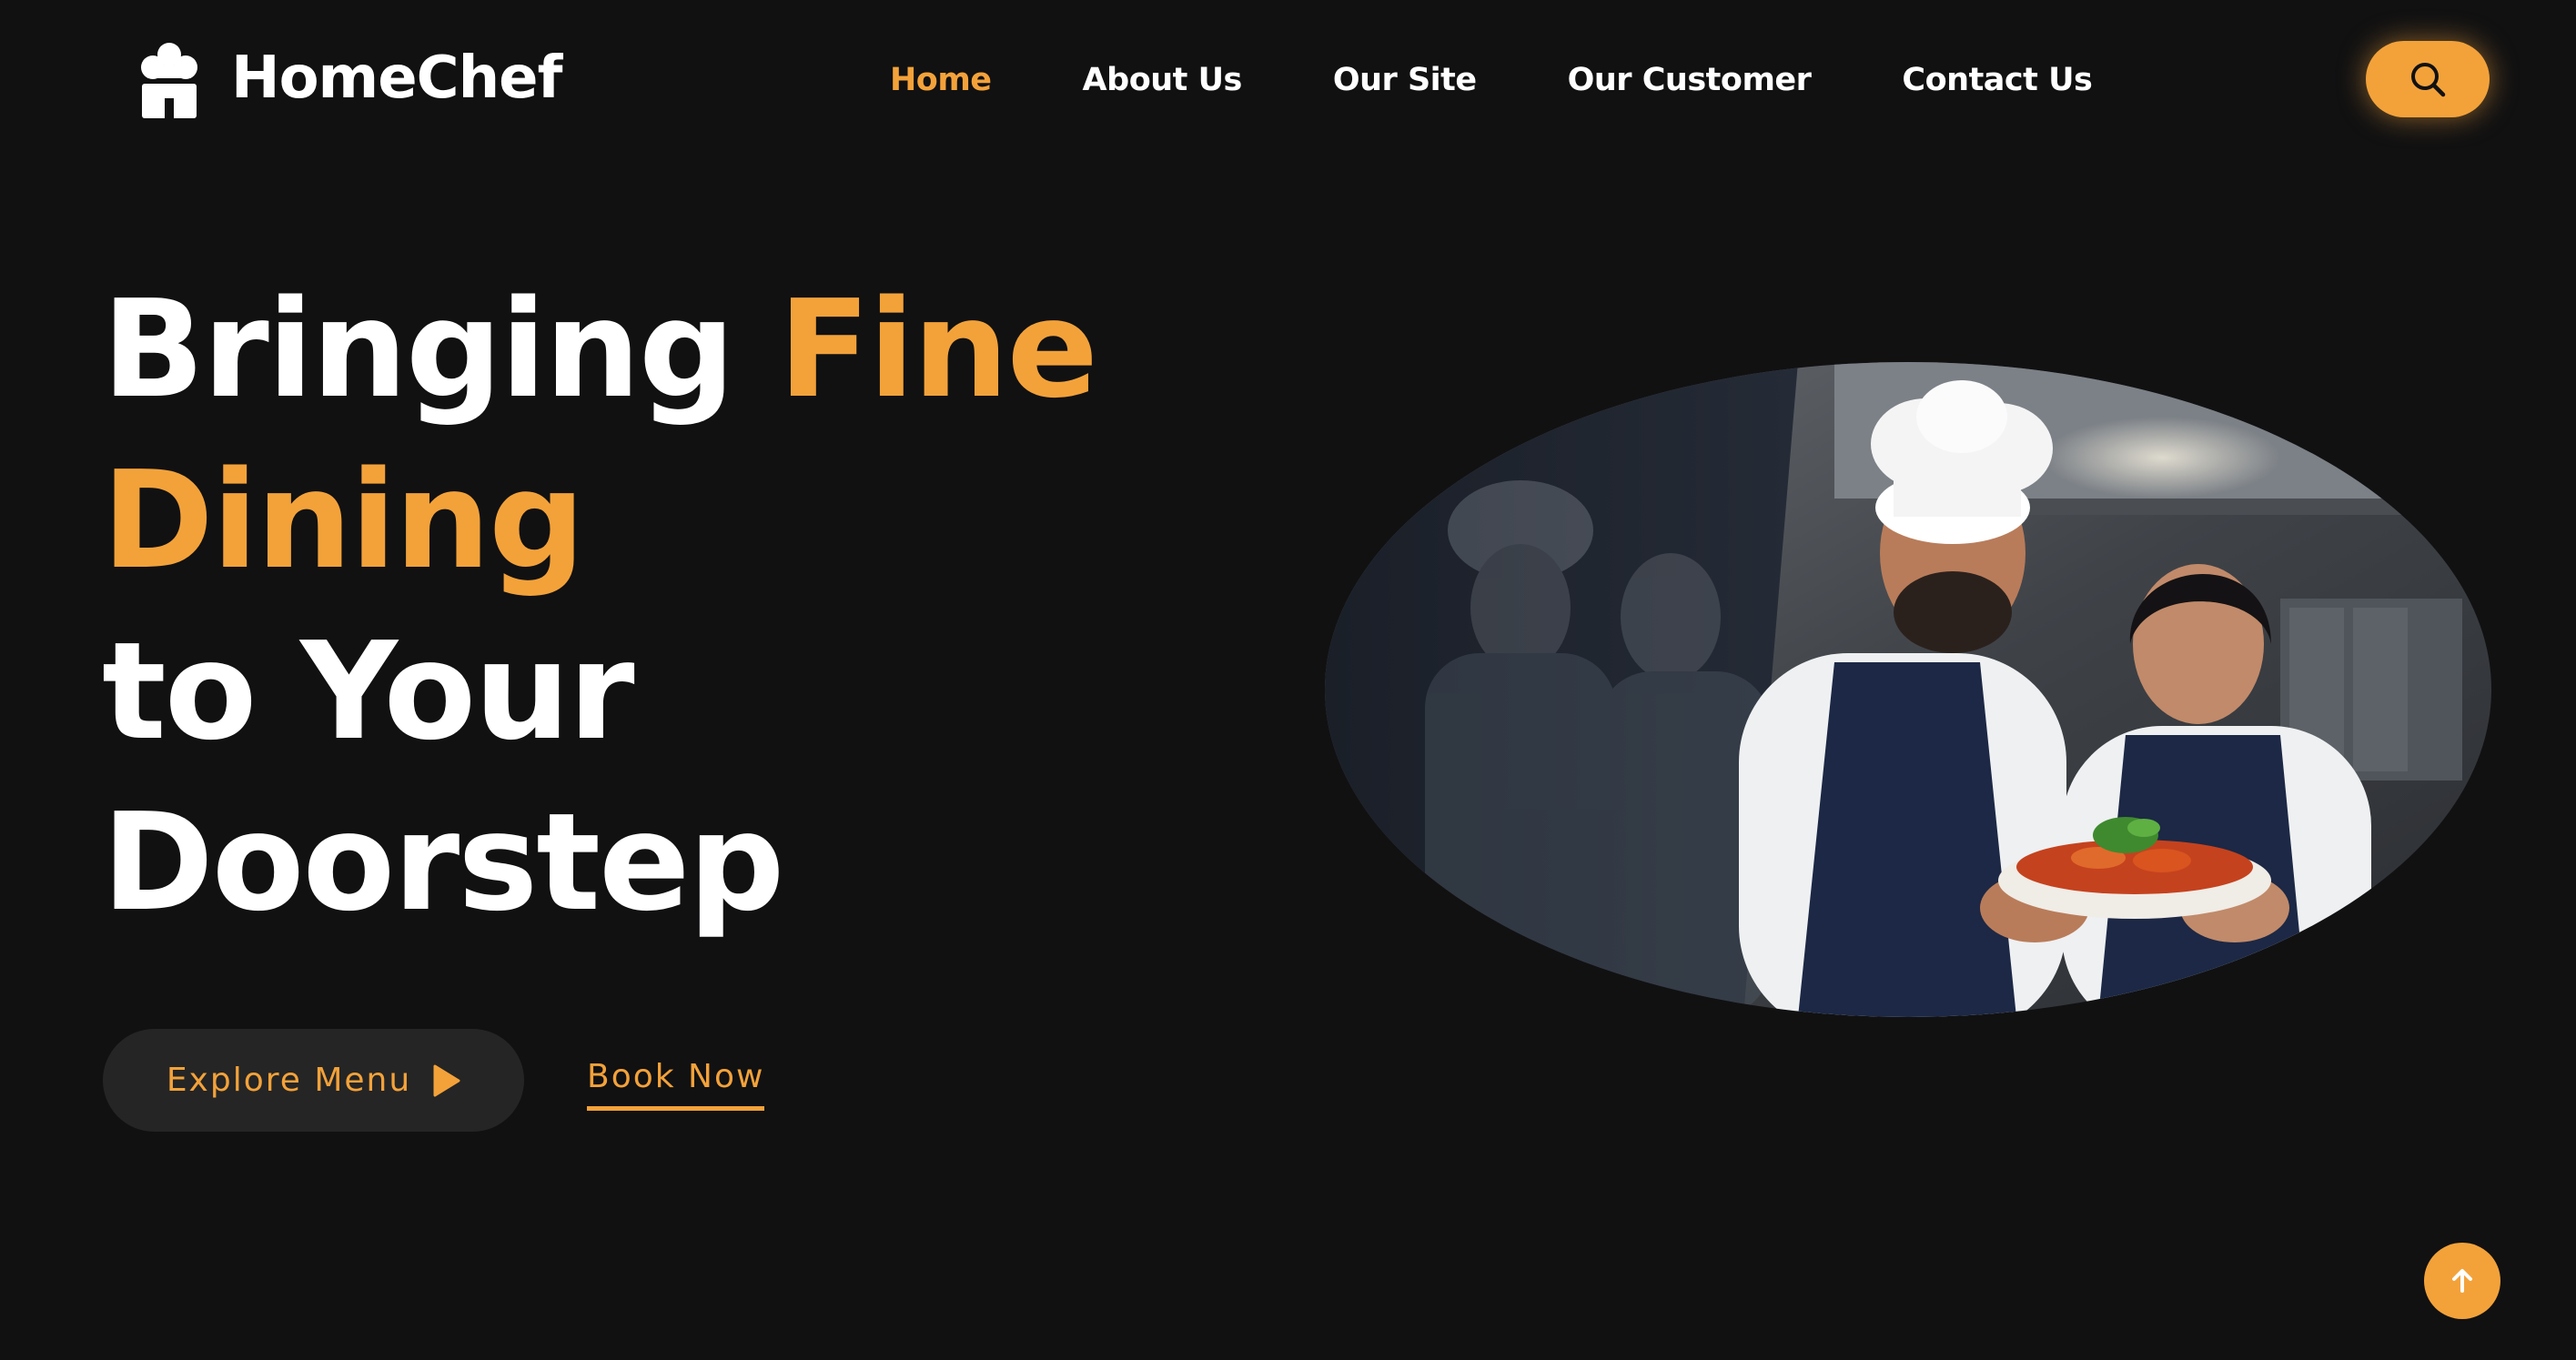 This screenshot has height=1360, width=2576. I want to click on headline-line-3: to Your, so click(369, 691).